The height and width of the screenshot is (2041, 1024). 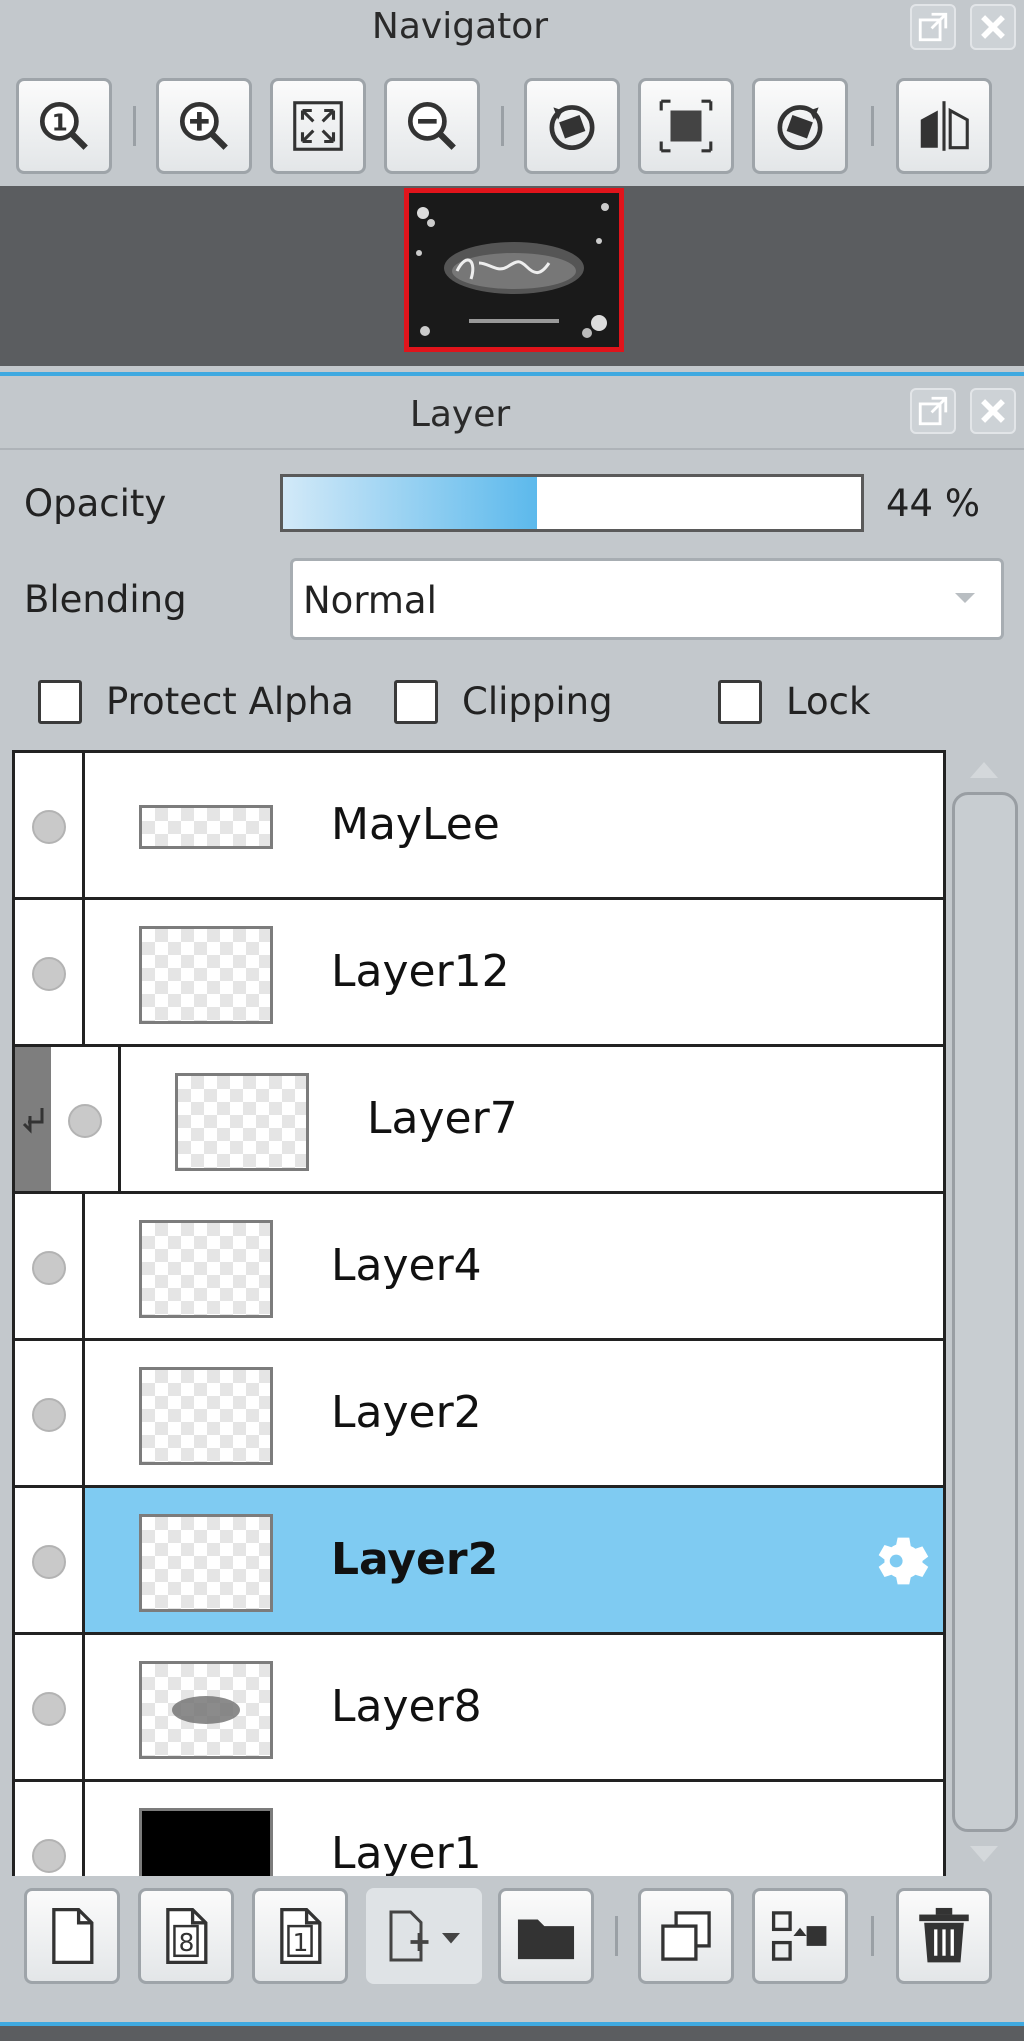 I want to click on layer-row: Layer8, so click(x=479, y=1708).